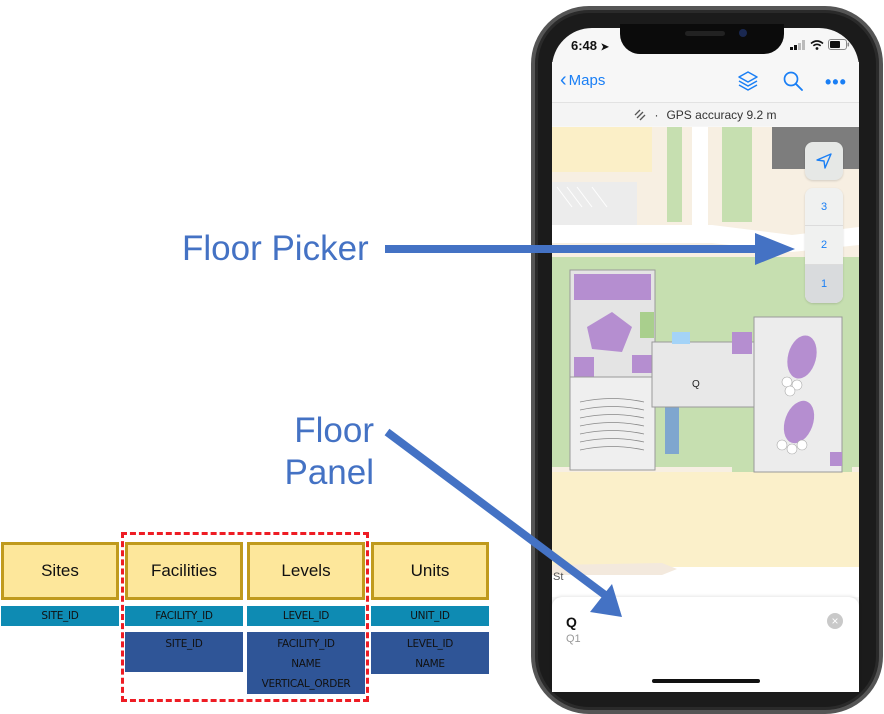 This screenshot has height=714, width=884. Describe the element at coordinates (824, 283) in the screenshot. I see `floor-button-1: 1` at that location.